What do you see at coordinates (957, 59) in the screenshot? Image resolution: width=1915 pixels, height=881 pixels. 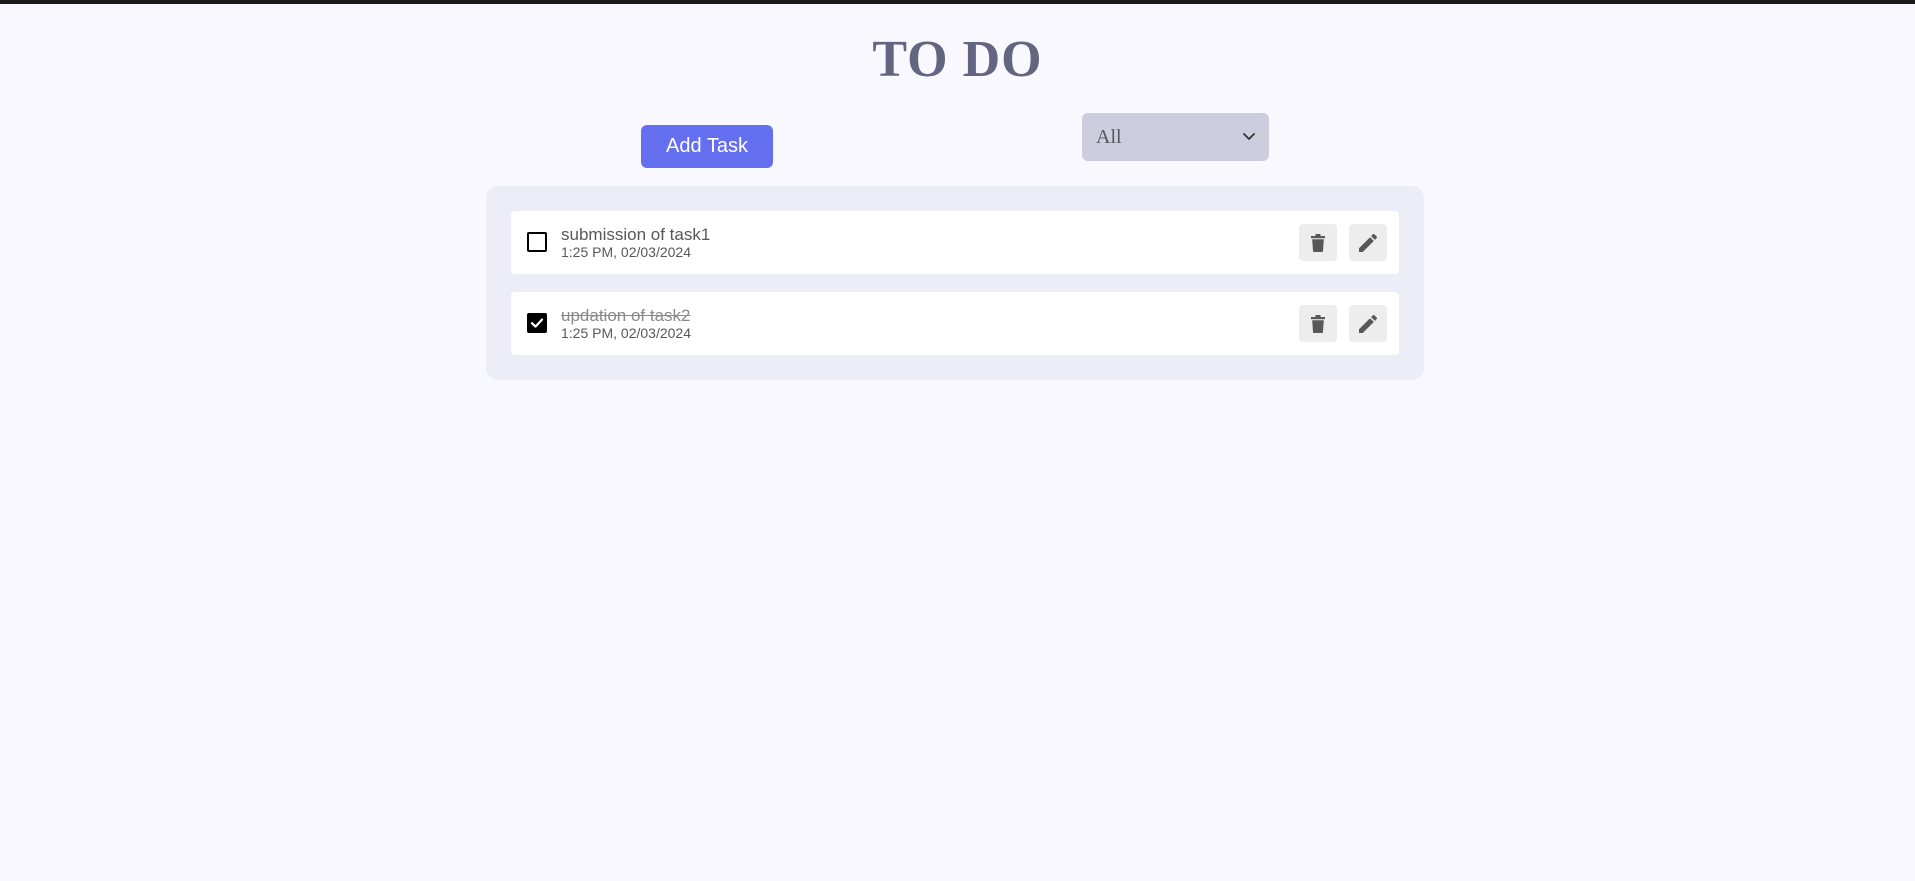 I see `page-title: TO DO` at bounding box center [957, 59].